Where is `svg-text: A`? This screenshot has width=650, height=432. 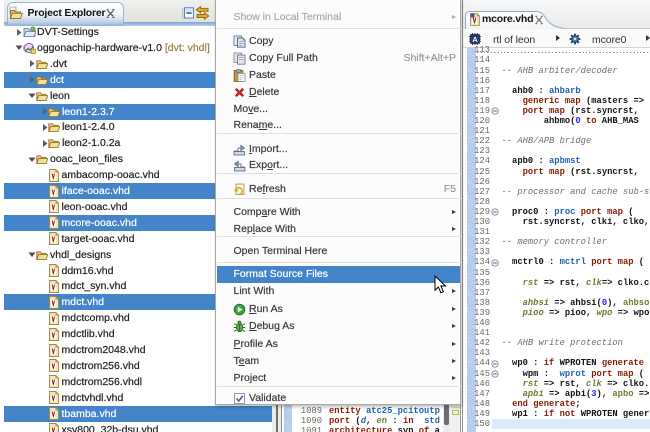 svg-text: A is located at coordinates (475, 39).